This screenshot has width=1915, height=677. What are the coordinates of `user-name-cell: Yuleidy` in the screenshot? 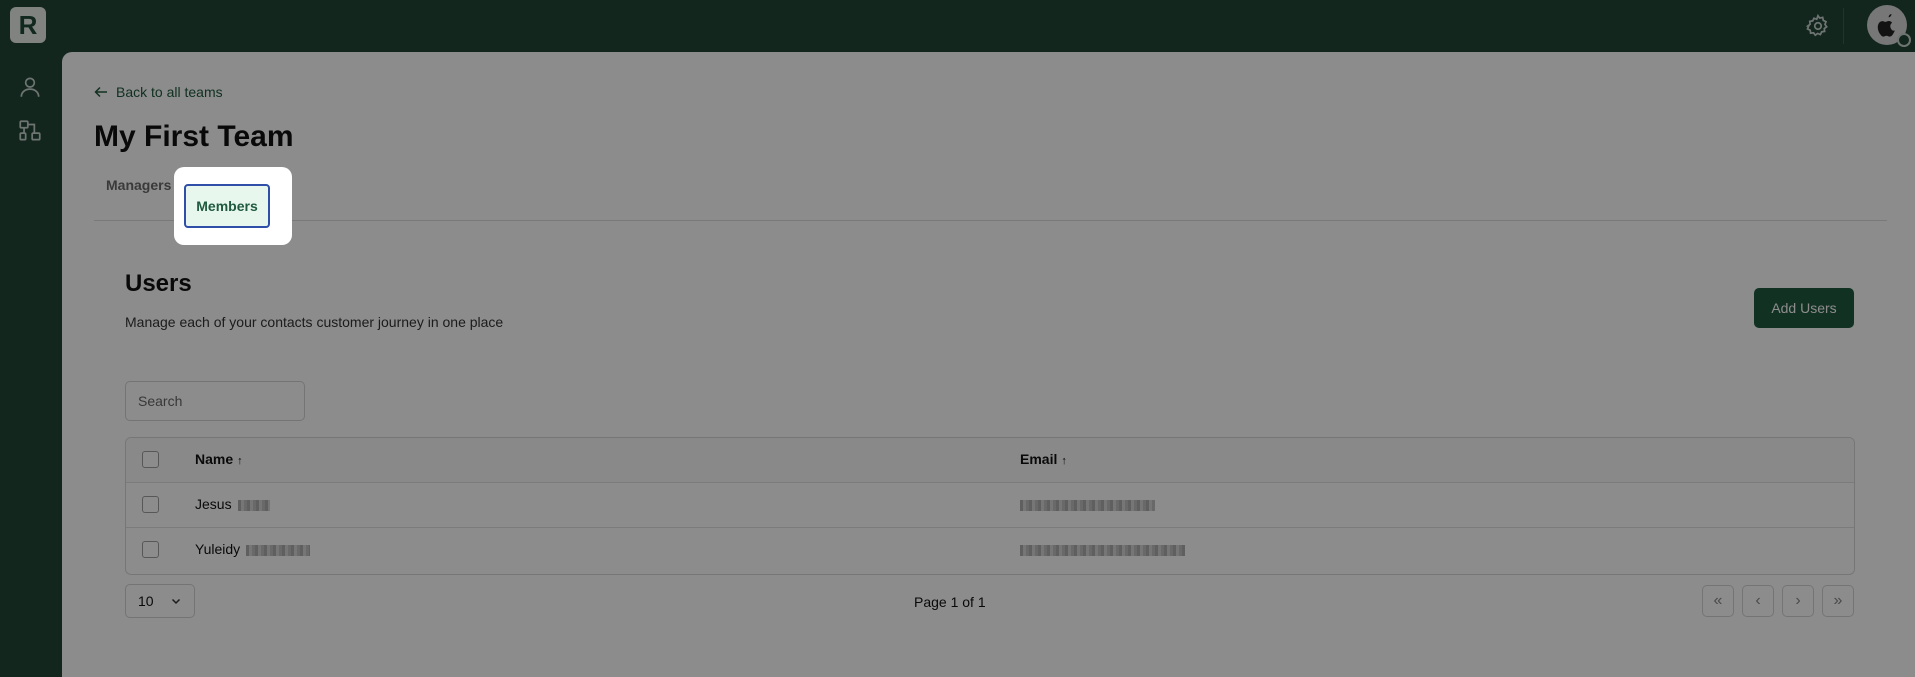 It's located at (253, 549).